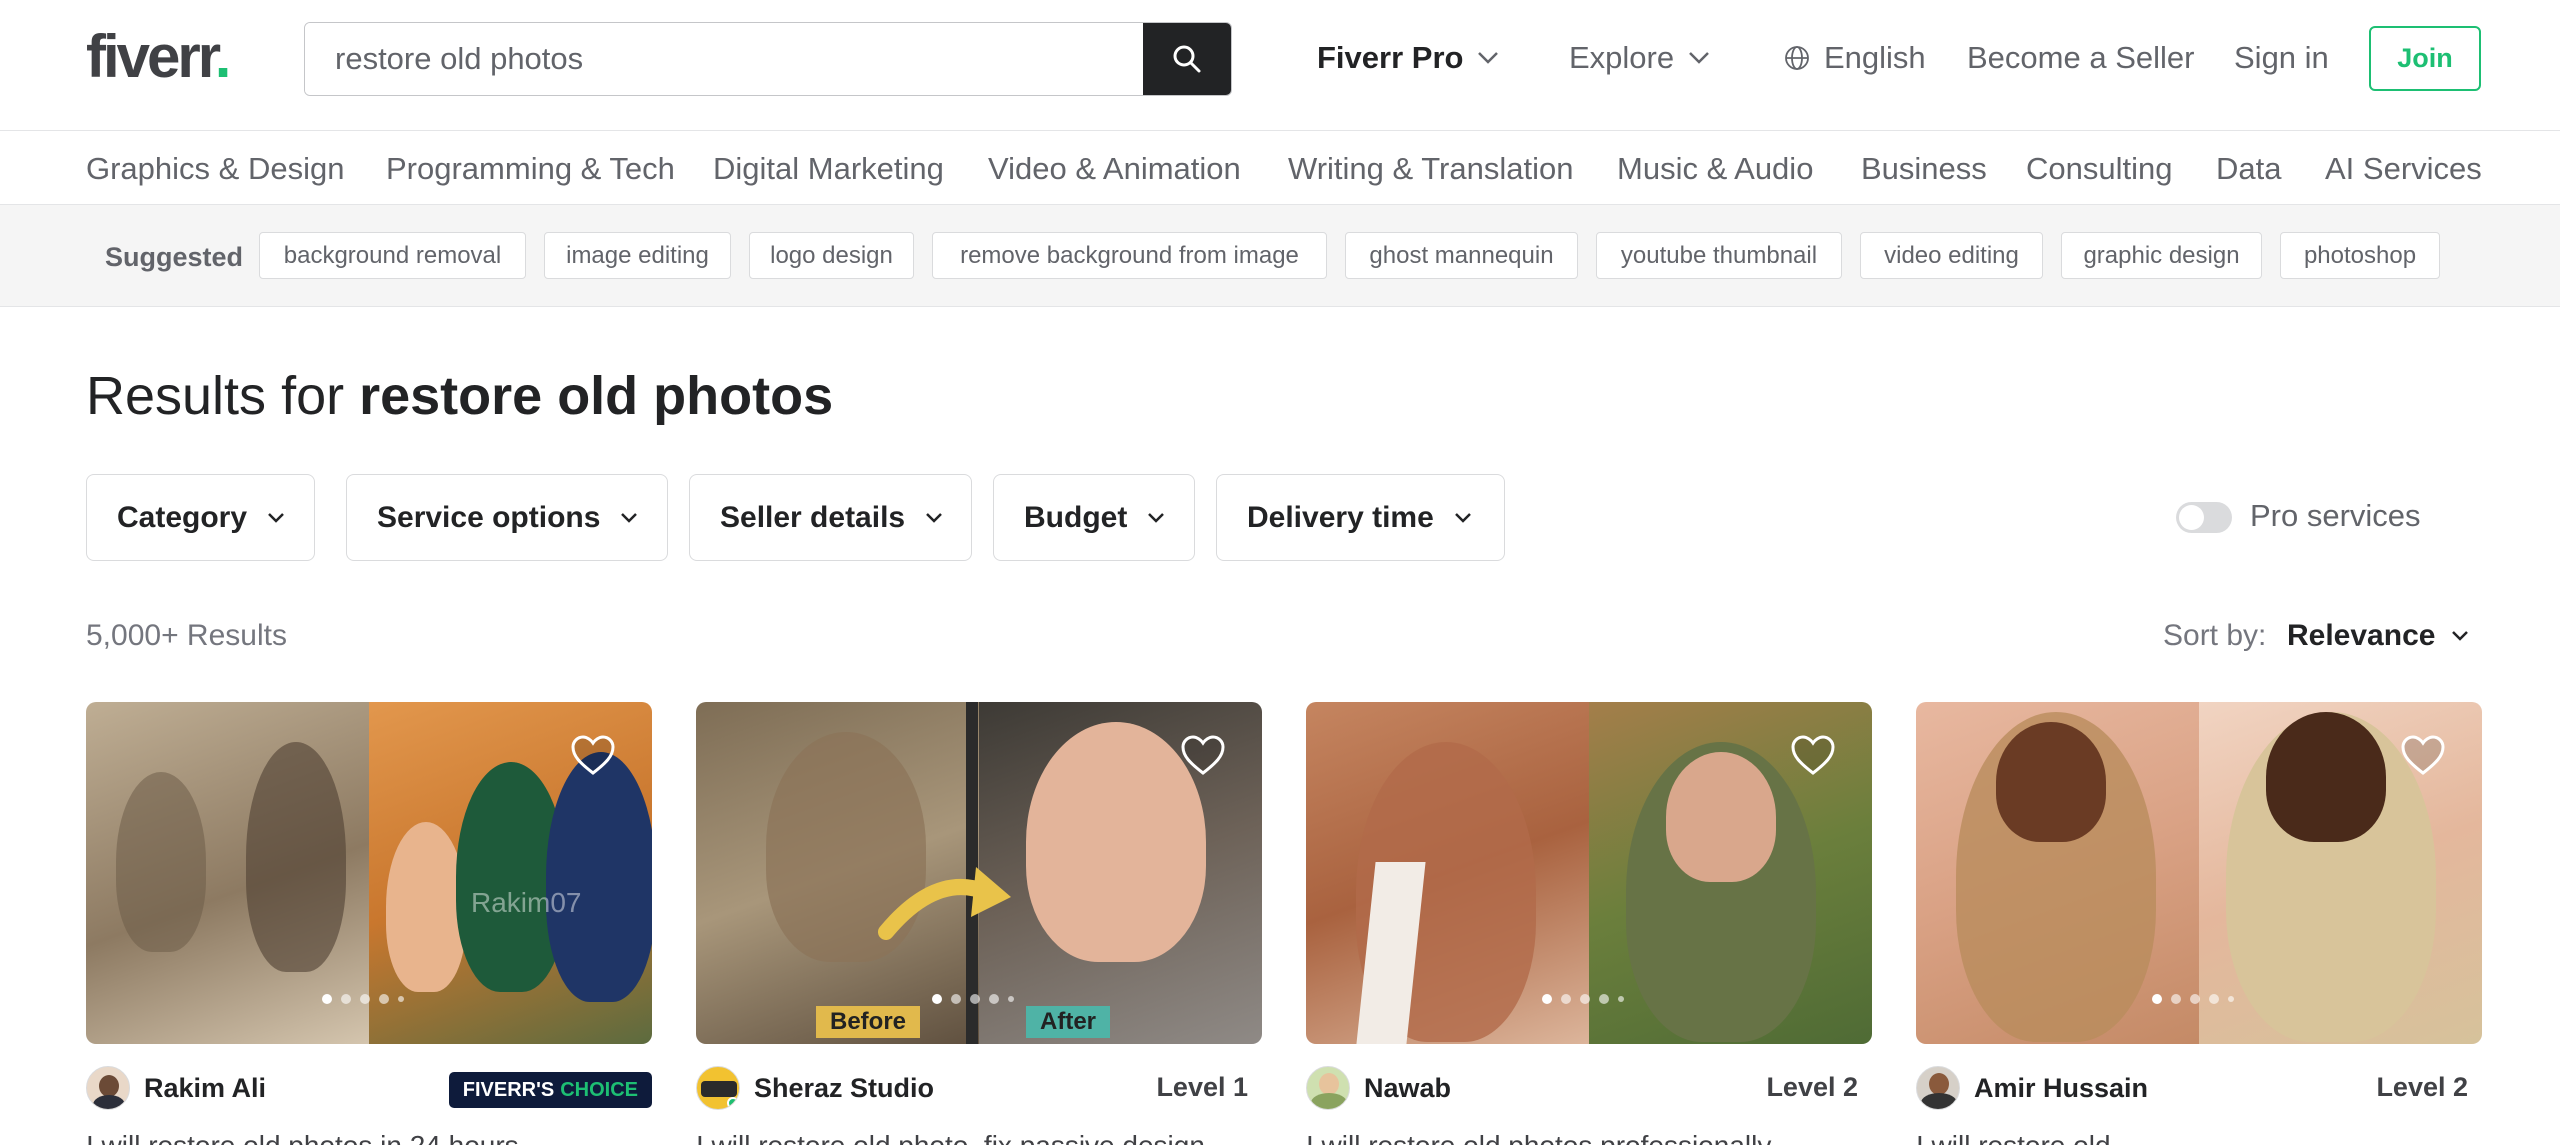 This screenshot has height=1145, width=2560. Describe the element at coordinates (944, 903) in the screenshot. I see `arrow-icon` at that location.